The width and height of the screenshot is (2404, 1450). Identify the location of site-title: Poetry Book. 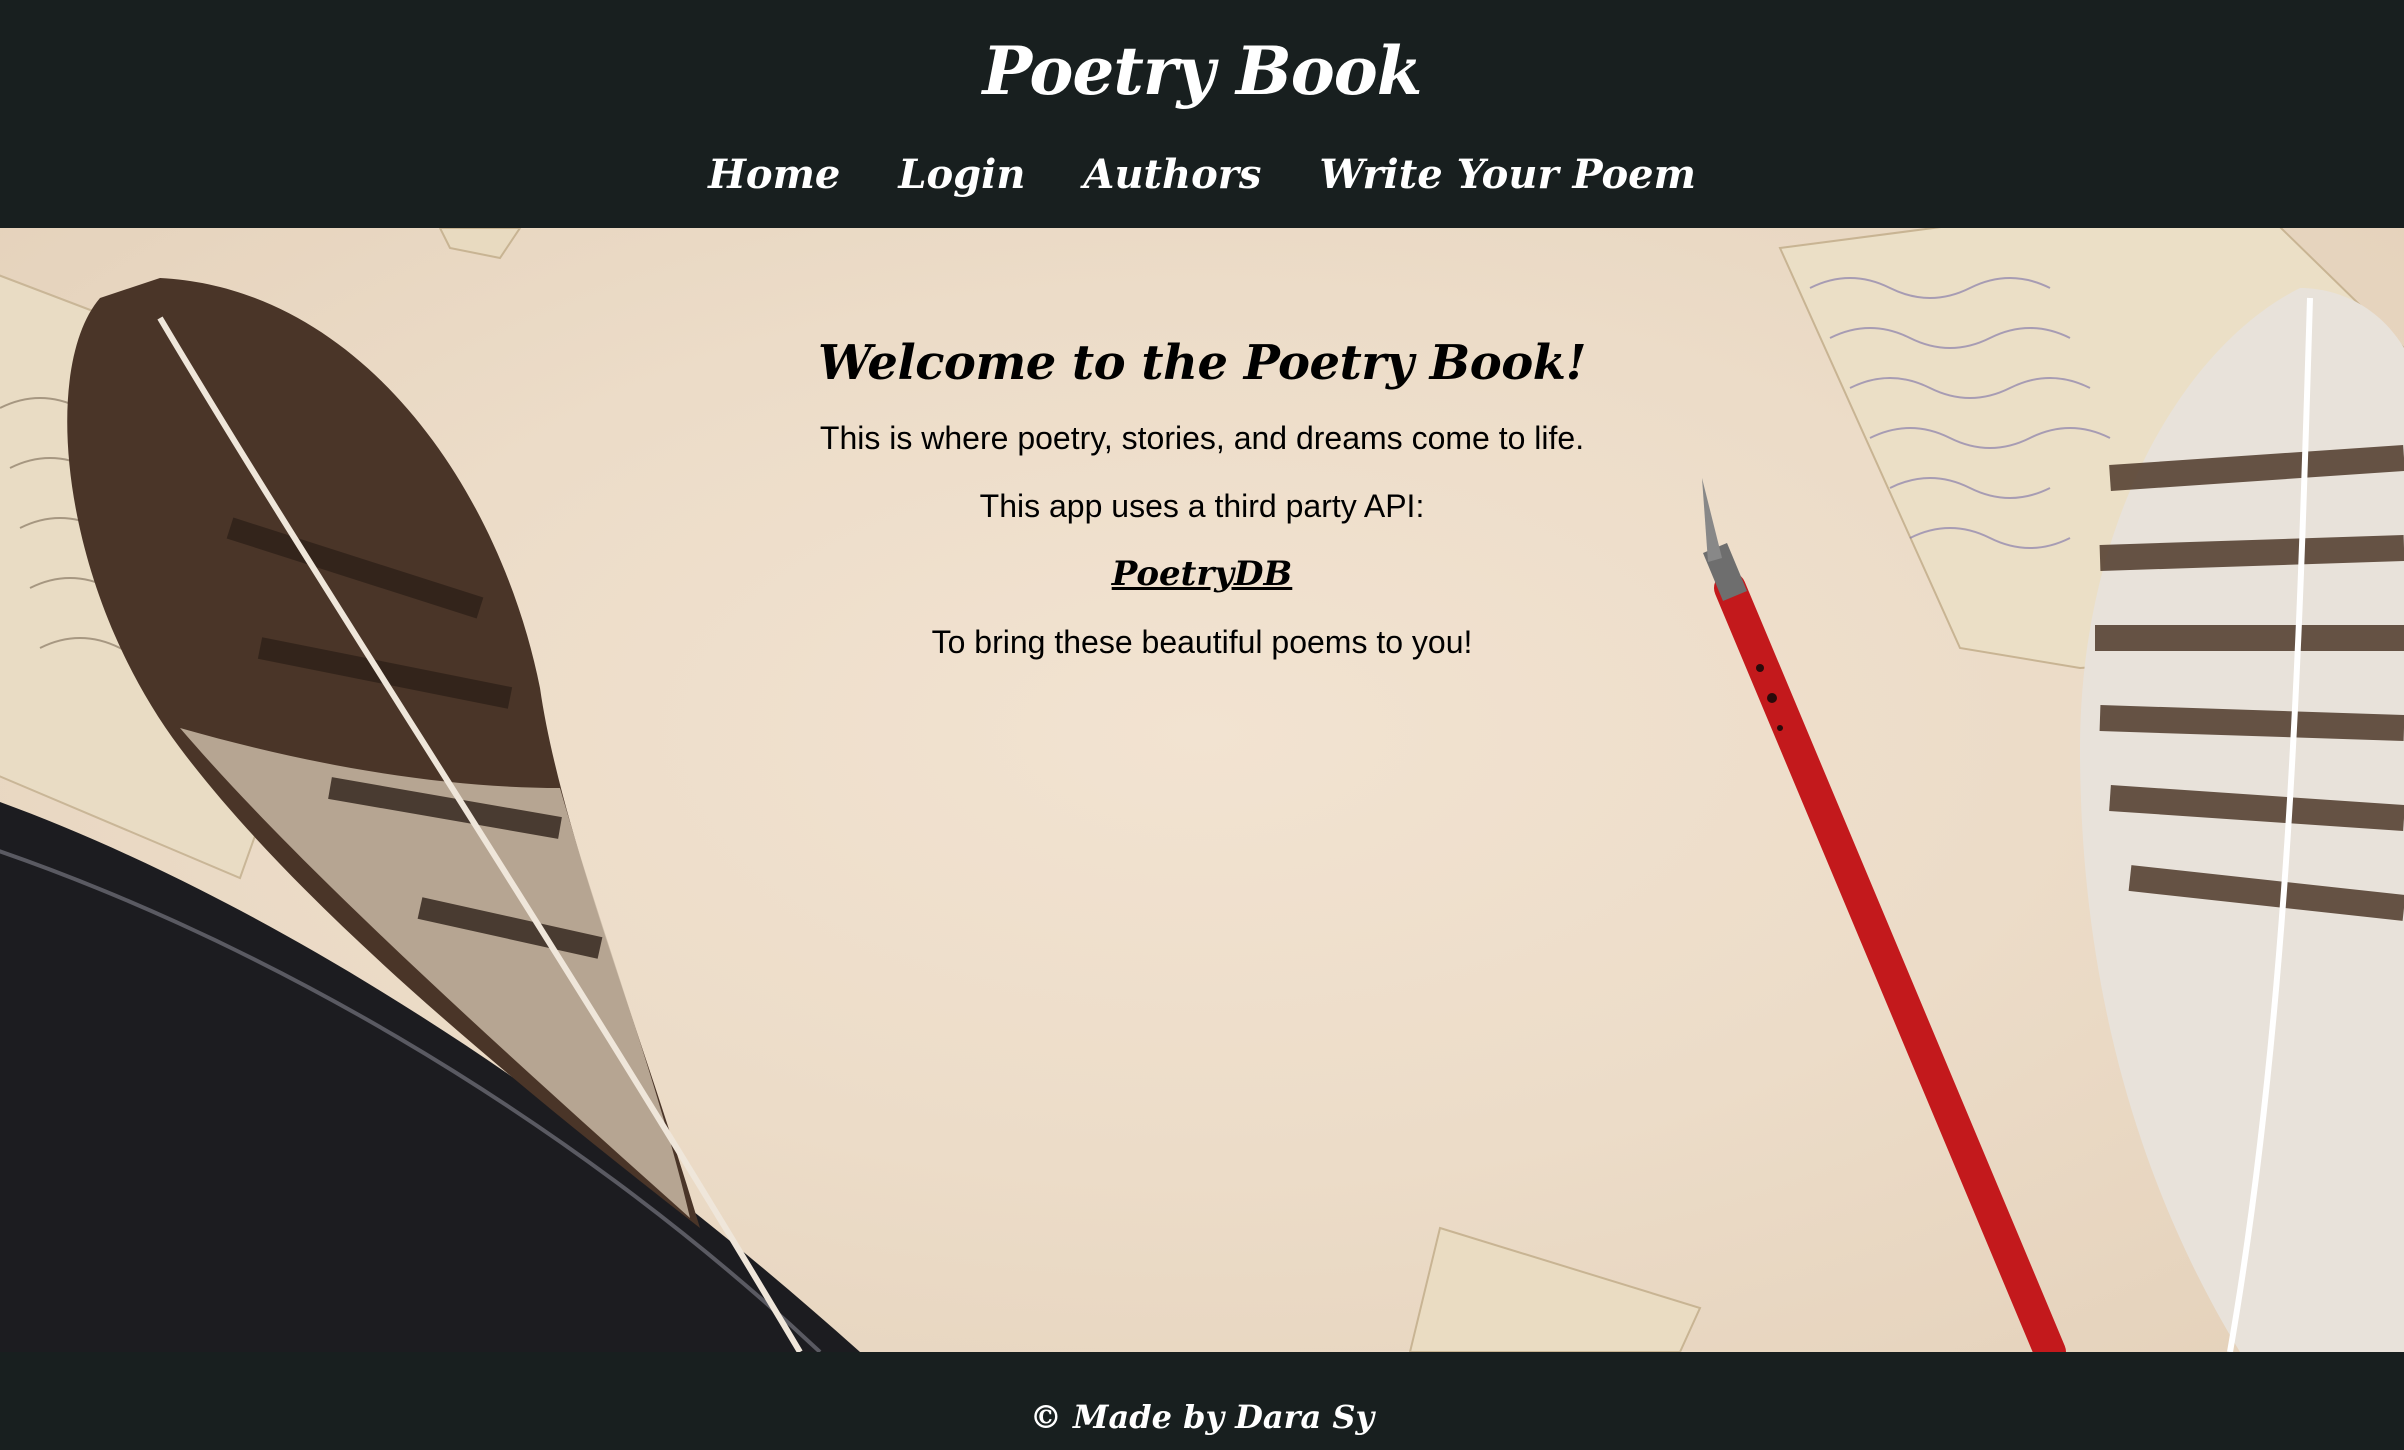
(1202, 71).